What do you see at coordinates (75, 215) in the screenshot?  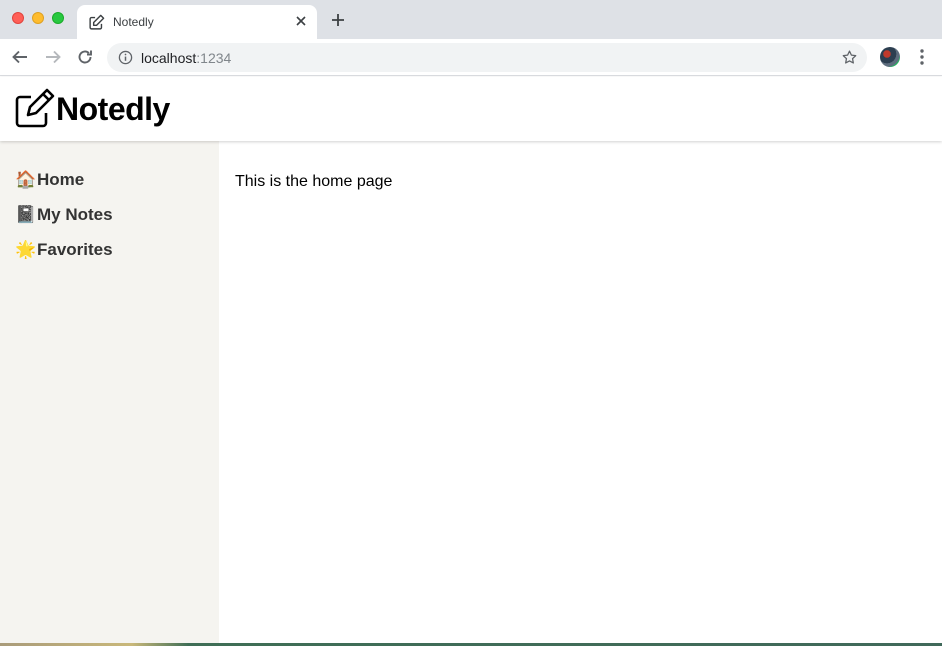 I see `sidebar-link-my-notes: My Notes` at bounding box center [75, 215].